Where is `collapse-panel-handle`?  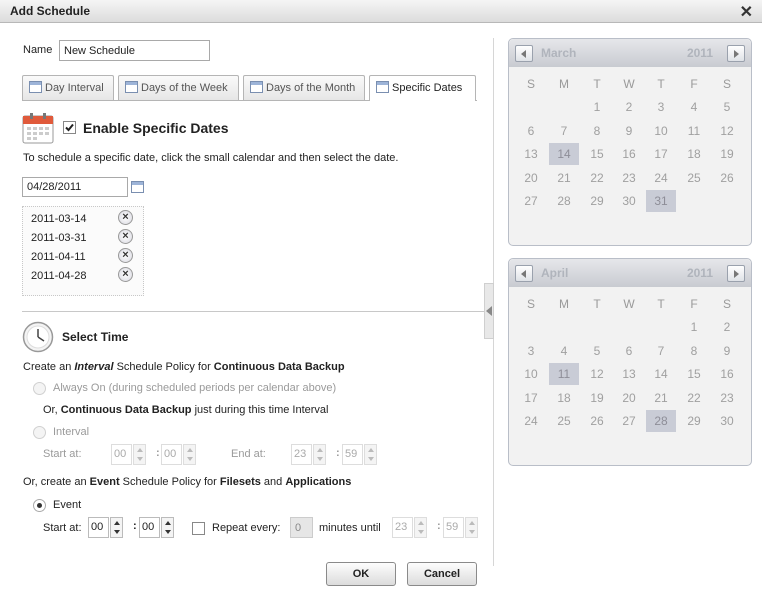
collapse-panel-handle is located at coordinates (489, 311).